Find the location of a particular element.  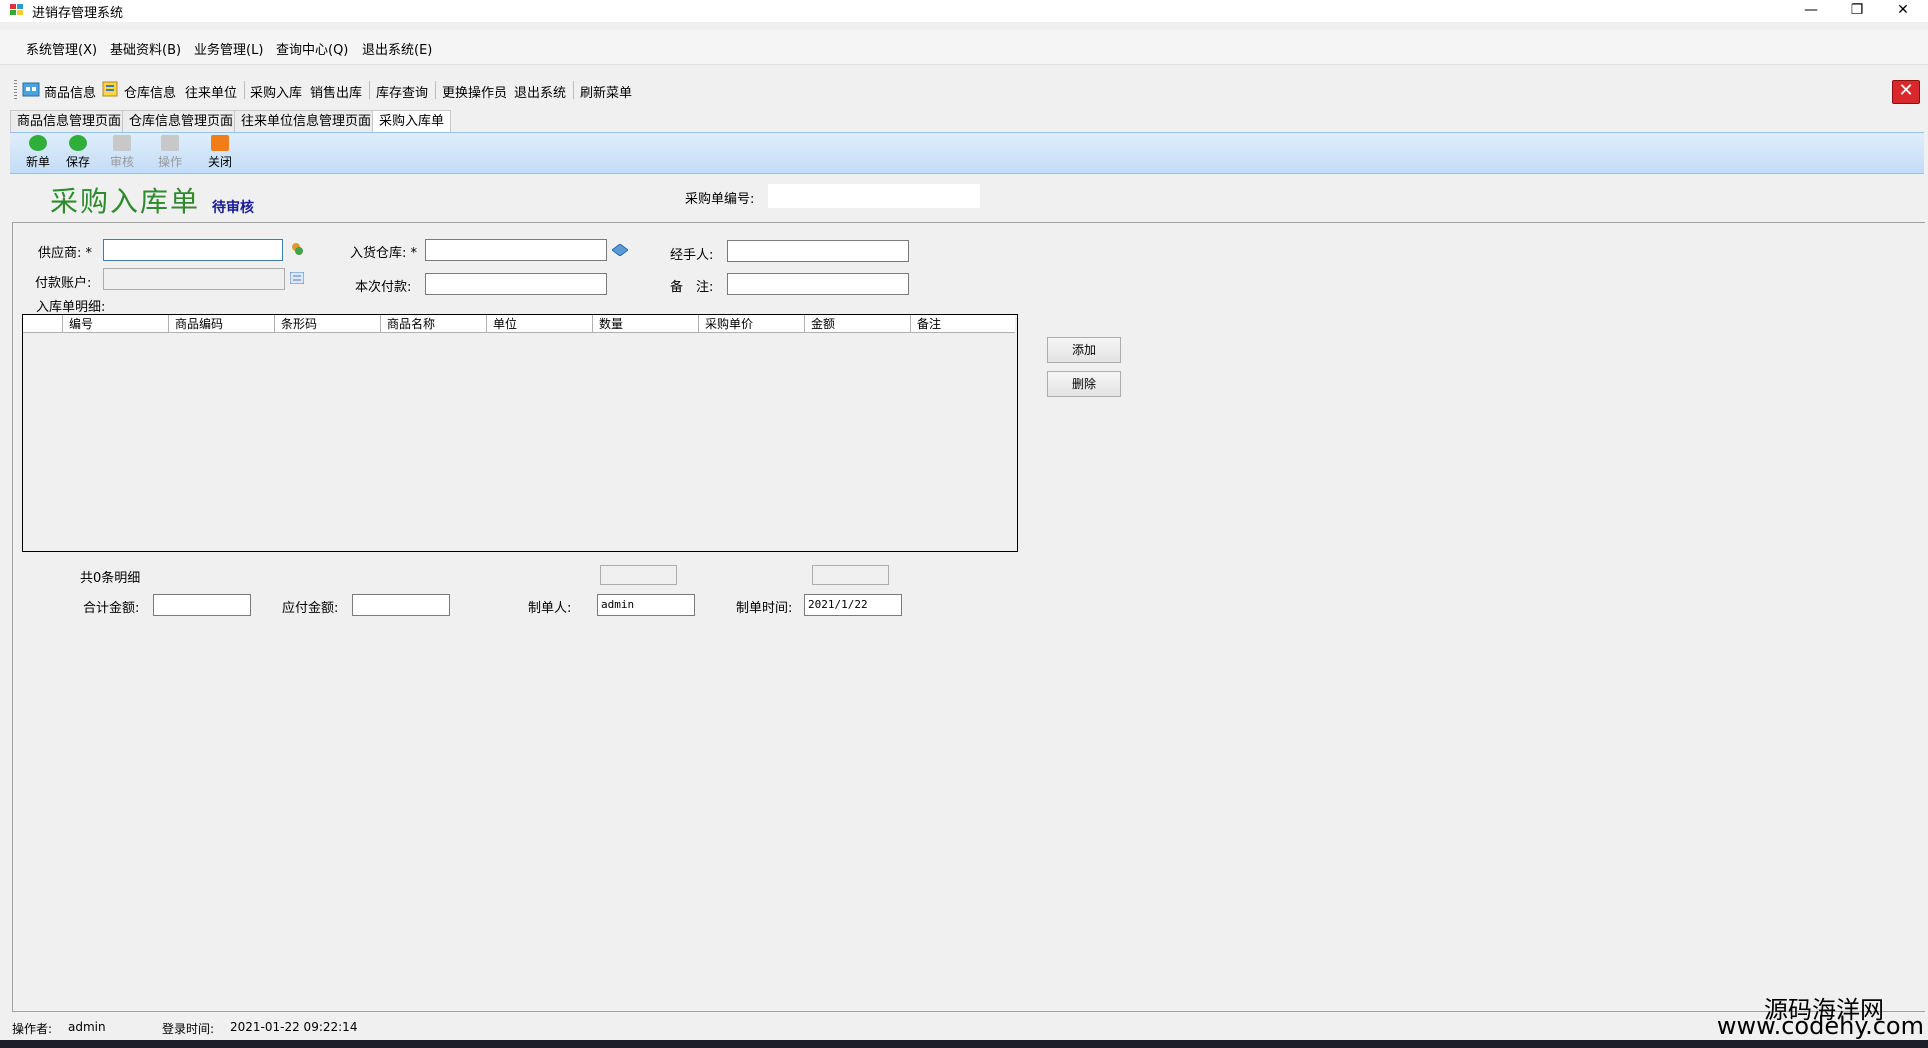

status-badge: 待审核 is located at coordinates (233, 208).